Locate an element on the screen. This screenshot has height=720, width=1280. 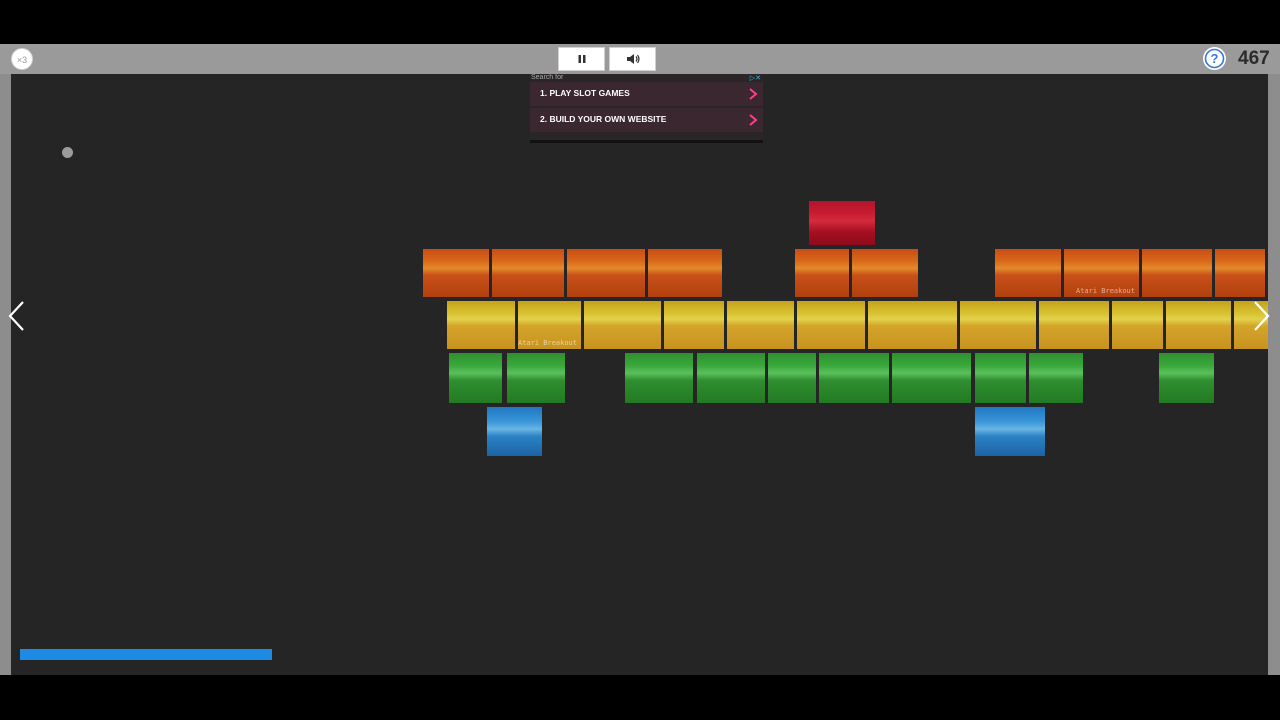
next-arrow is located at coordinates (1261, 316).